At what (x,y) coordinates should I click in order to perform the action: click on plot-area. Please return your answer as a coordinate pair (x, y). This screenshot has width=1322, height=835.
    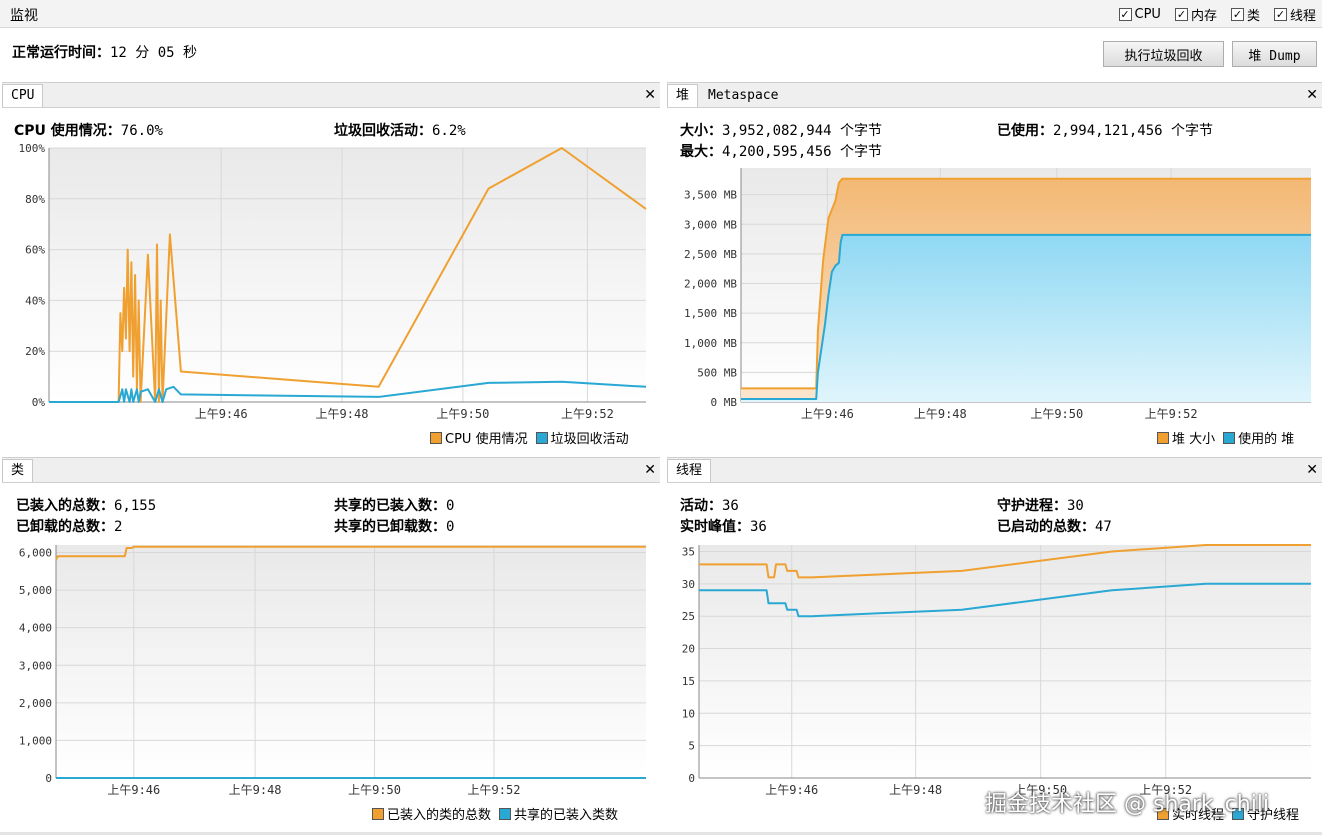
    Looking at the image, I should click on (1005, 661).